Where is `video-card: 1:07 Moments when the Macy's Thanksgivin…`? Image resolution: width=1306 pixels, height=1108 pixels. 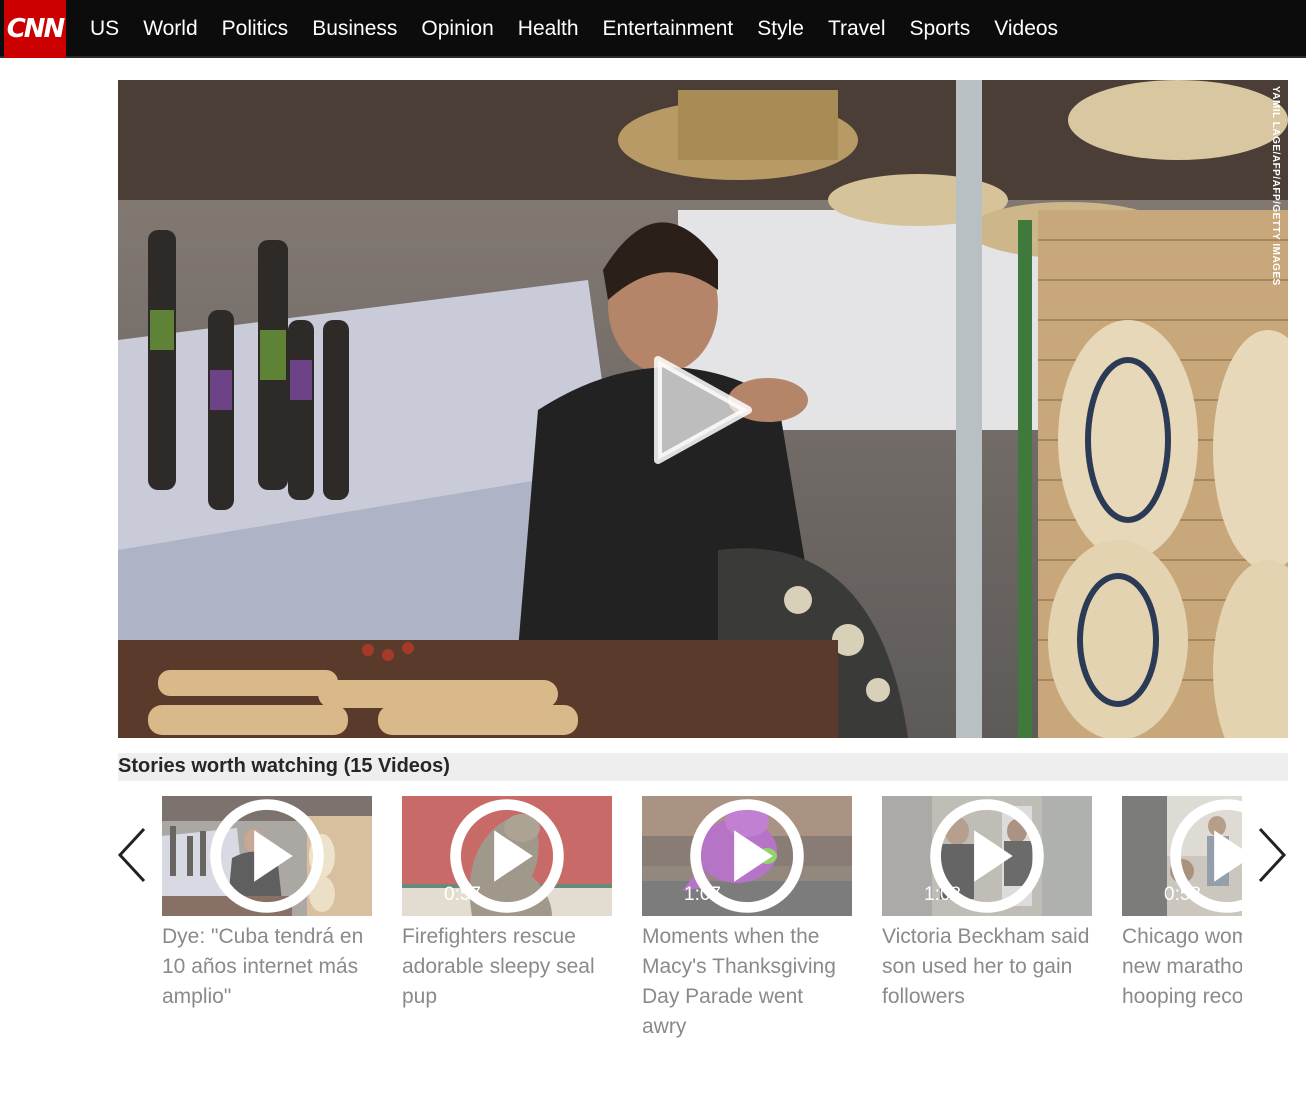 video-card: 1:07 Moments when the Macy's Thanksgivin… is located at coordinates (747, 919).